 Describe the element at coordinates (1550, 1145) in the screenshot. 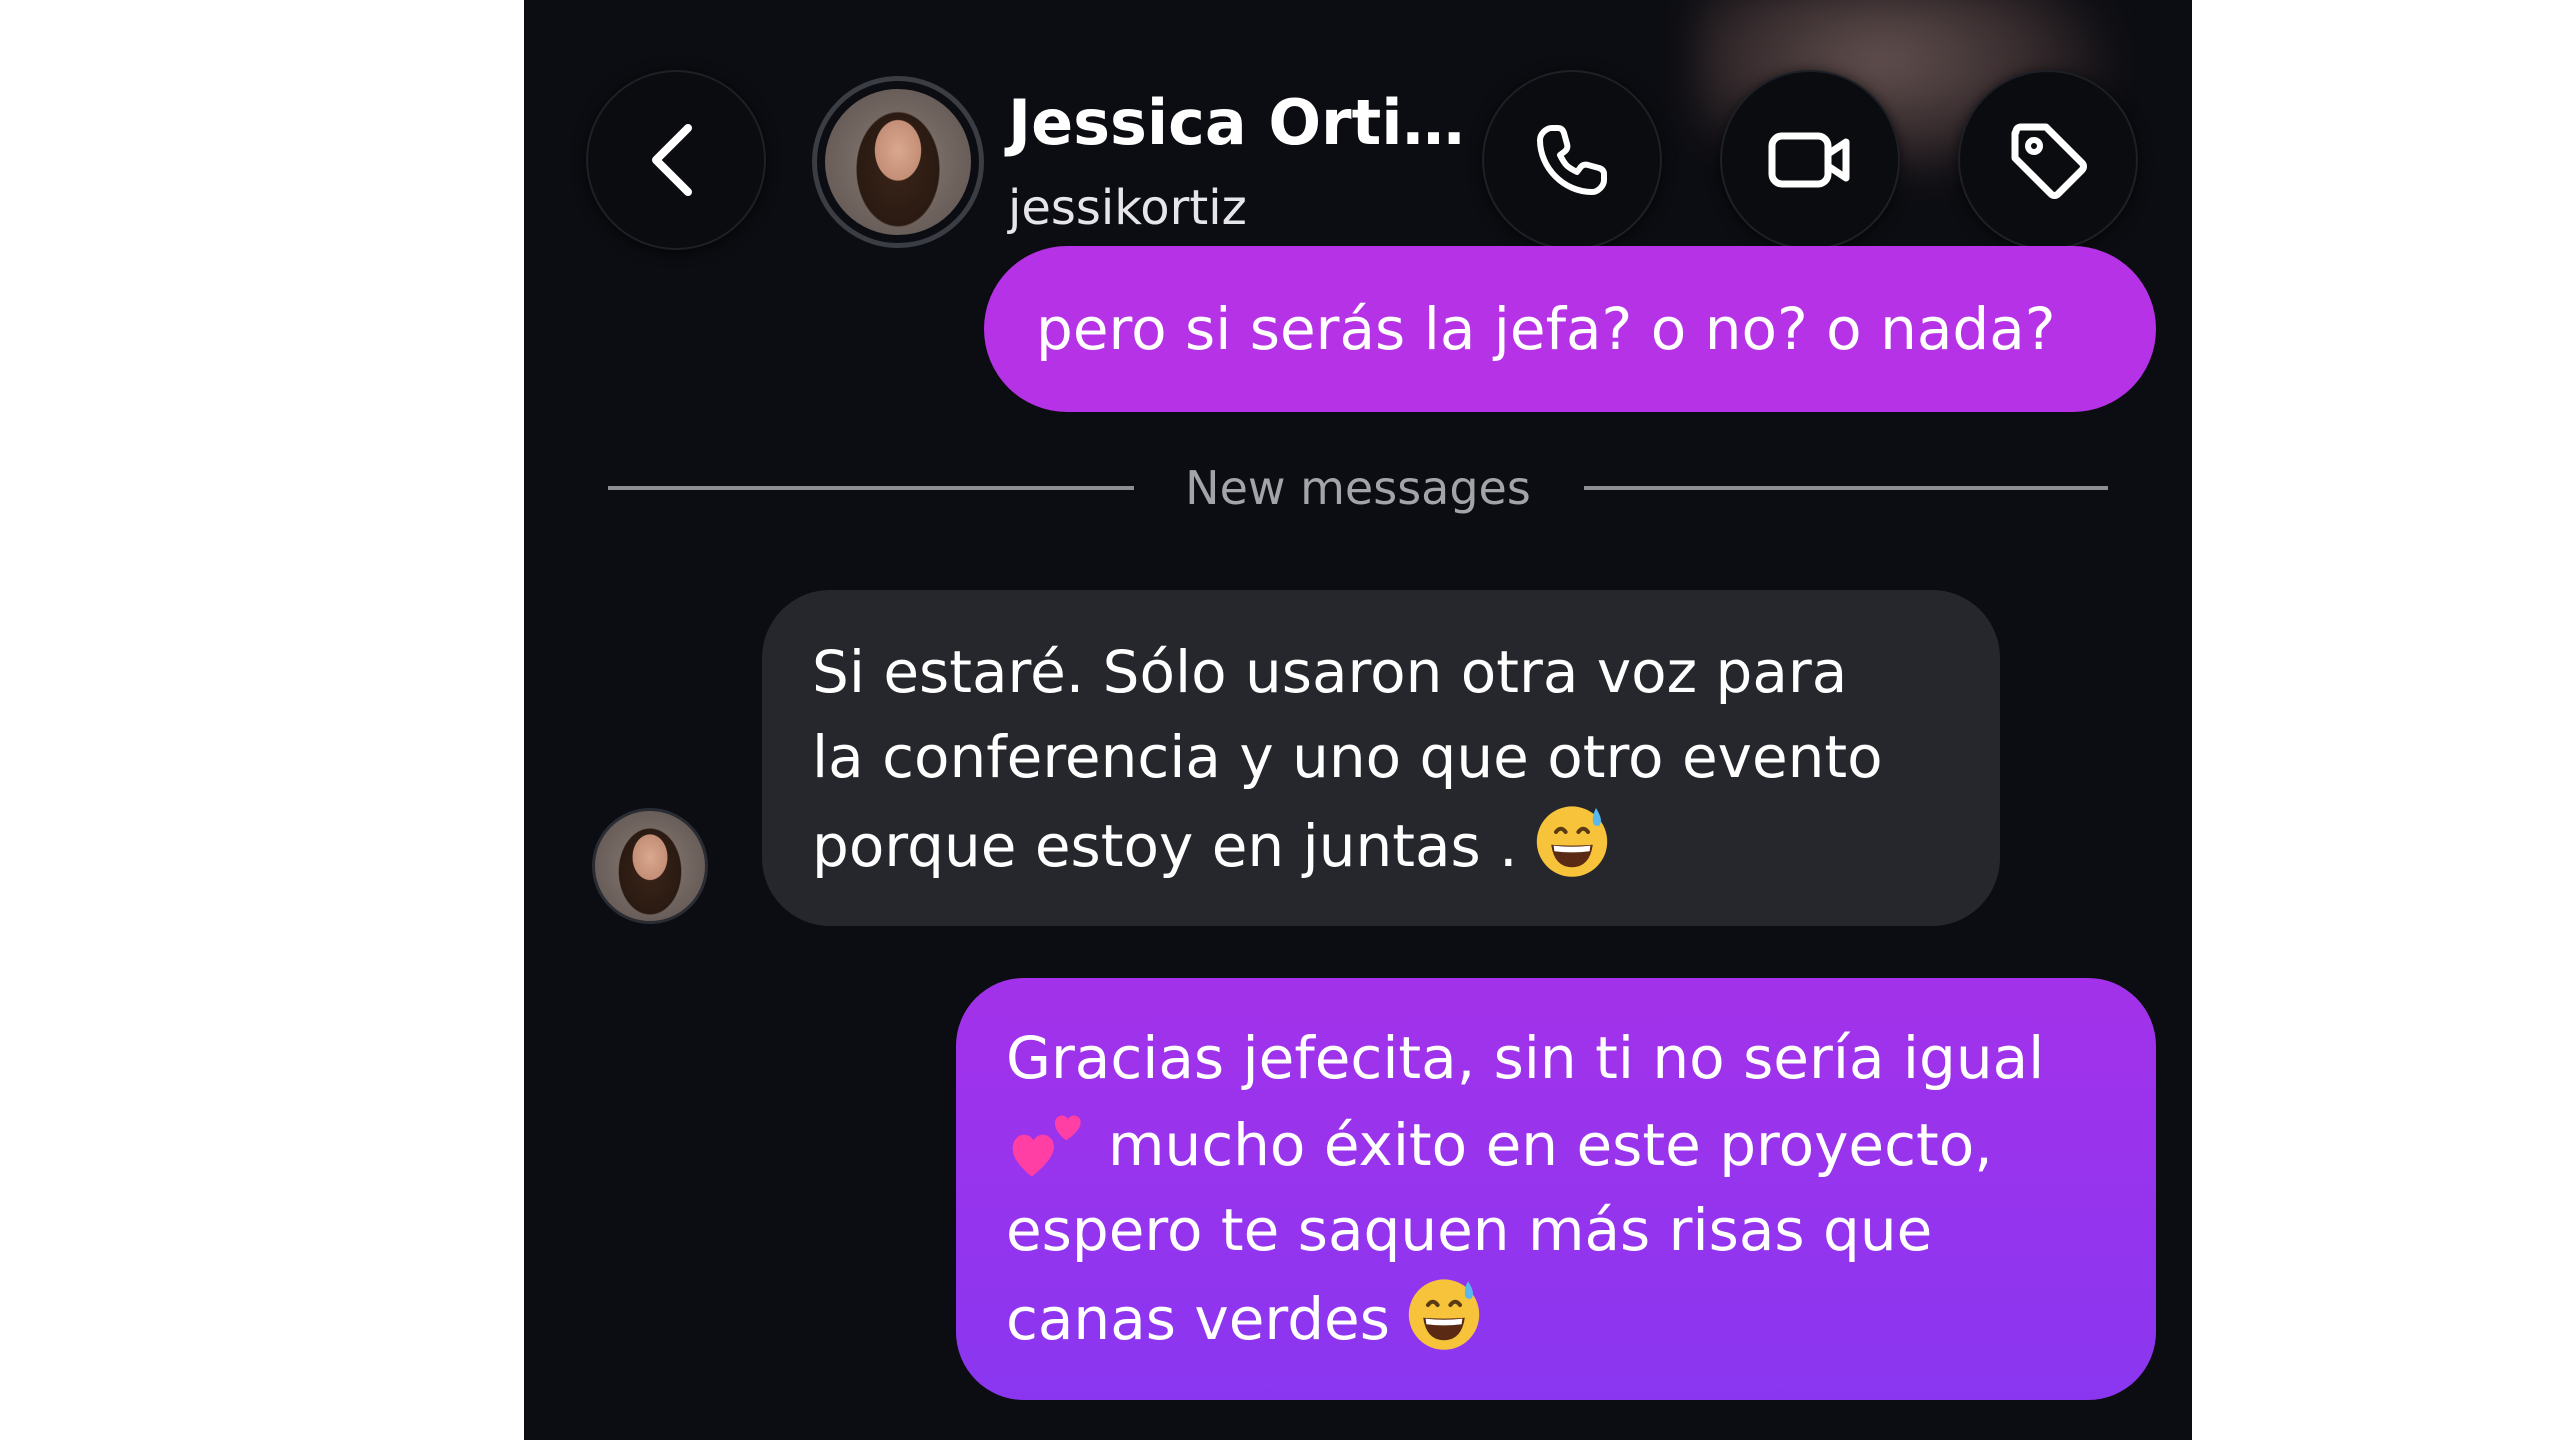

I see `message-line-text: mucho éxito en este proyecto,` at that location.